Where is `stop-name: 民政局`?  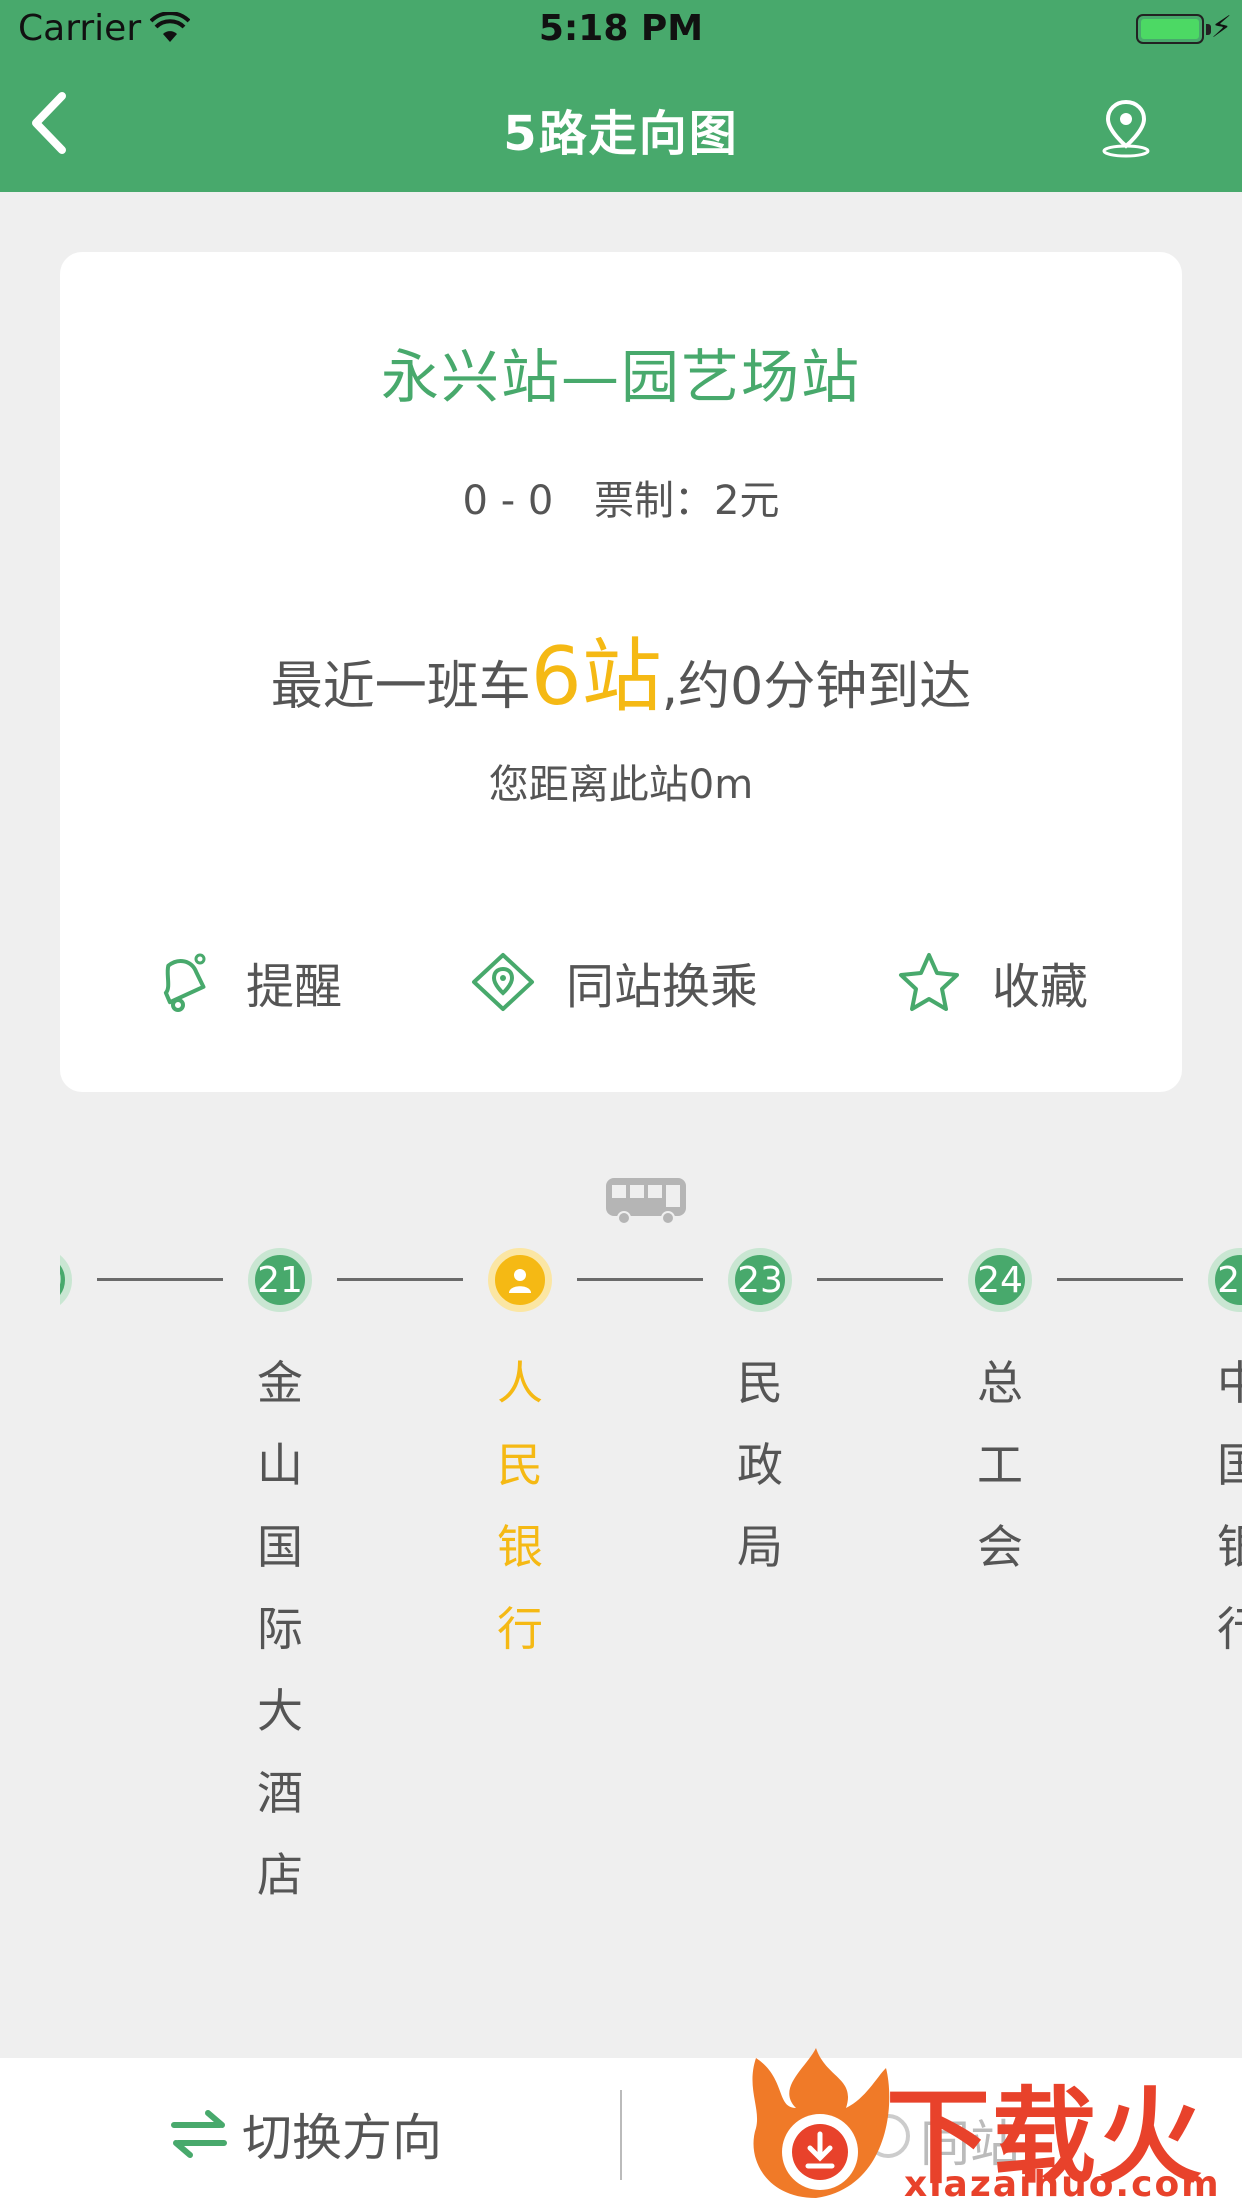
stop-name: 民政局 is located at coordinates (760, 1465).